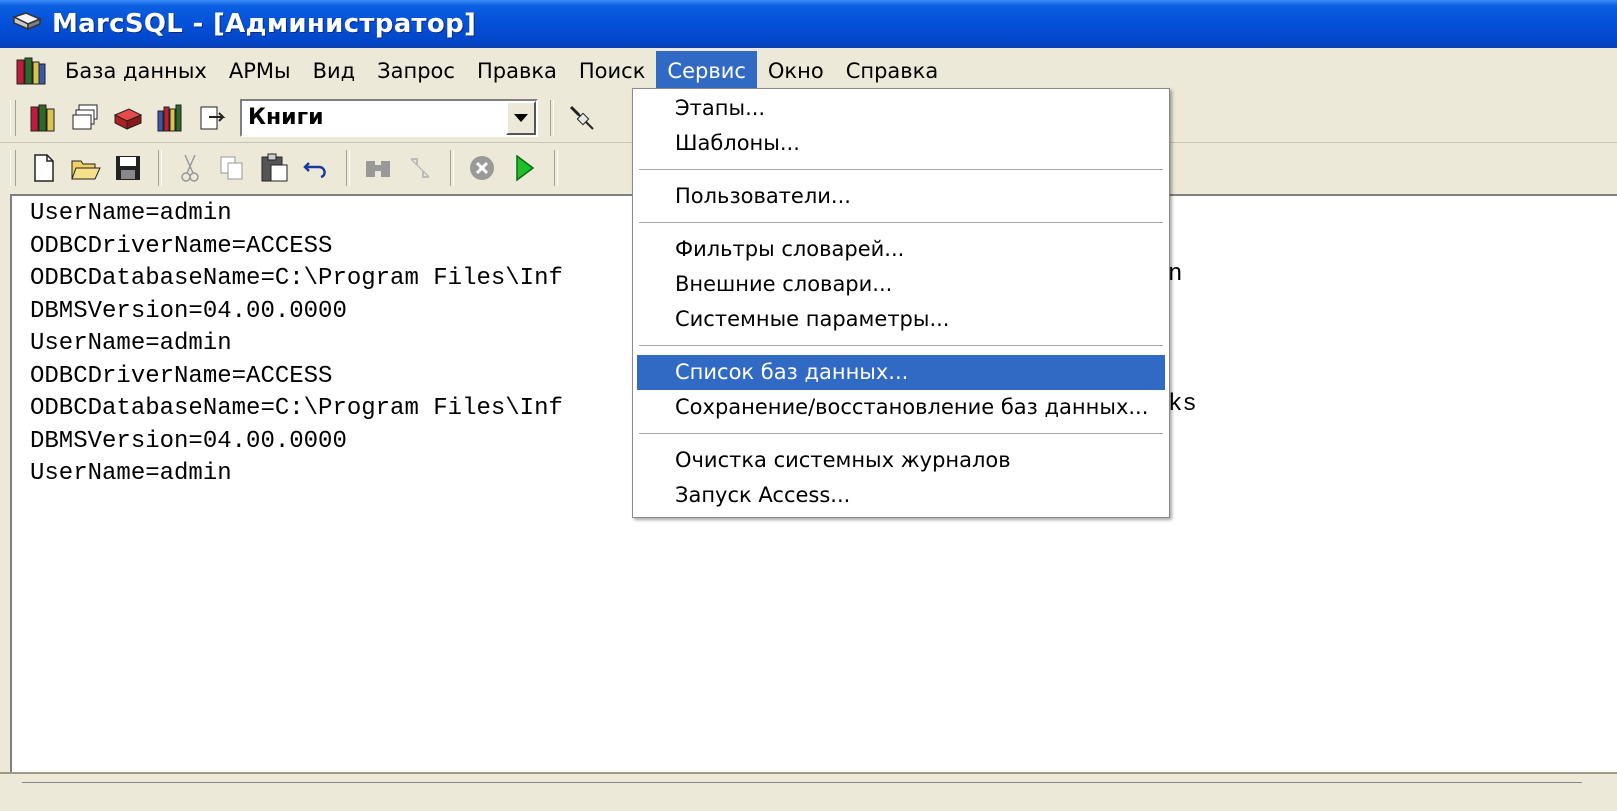 Image resolution: width=1617 pixels, height=811 pixels. Describe the element at coordinates (517, 71) in the screenshot. I see `menu-edit: Правка` at that location.